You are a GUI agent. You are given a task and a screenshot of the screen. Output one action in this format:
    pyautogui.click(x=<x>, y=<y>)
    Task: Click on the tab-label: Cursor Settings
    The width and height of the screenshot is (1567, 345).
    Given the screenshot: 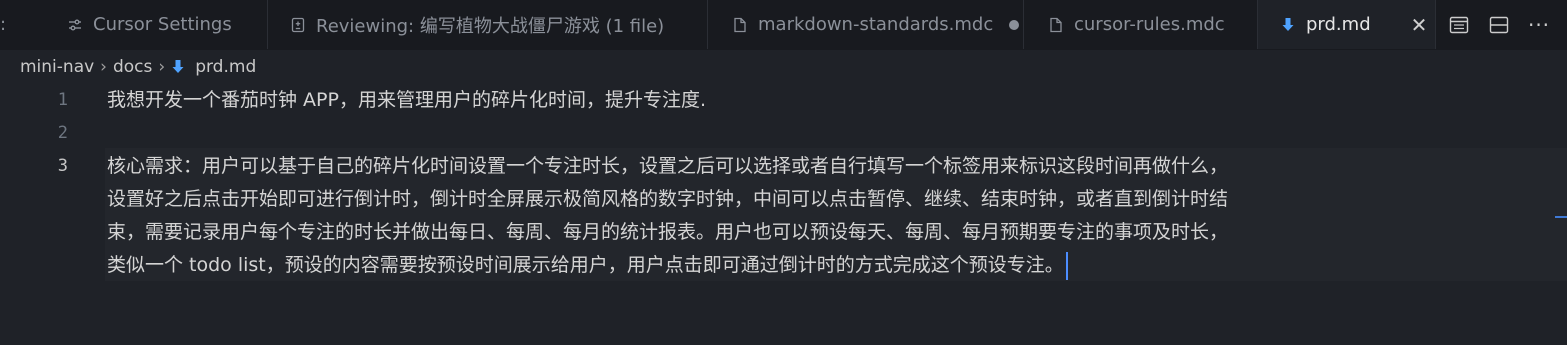 What is the action you would take?
    pyautogui.click(x=162, y=24)
    